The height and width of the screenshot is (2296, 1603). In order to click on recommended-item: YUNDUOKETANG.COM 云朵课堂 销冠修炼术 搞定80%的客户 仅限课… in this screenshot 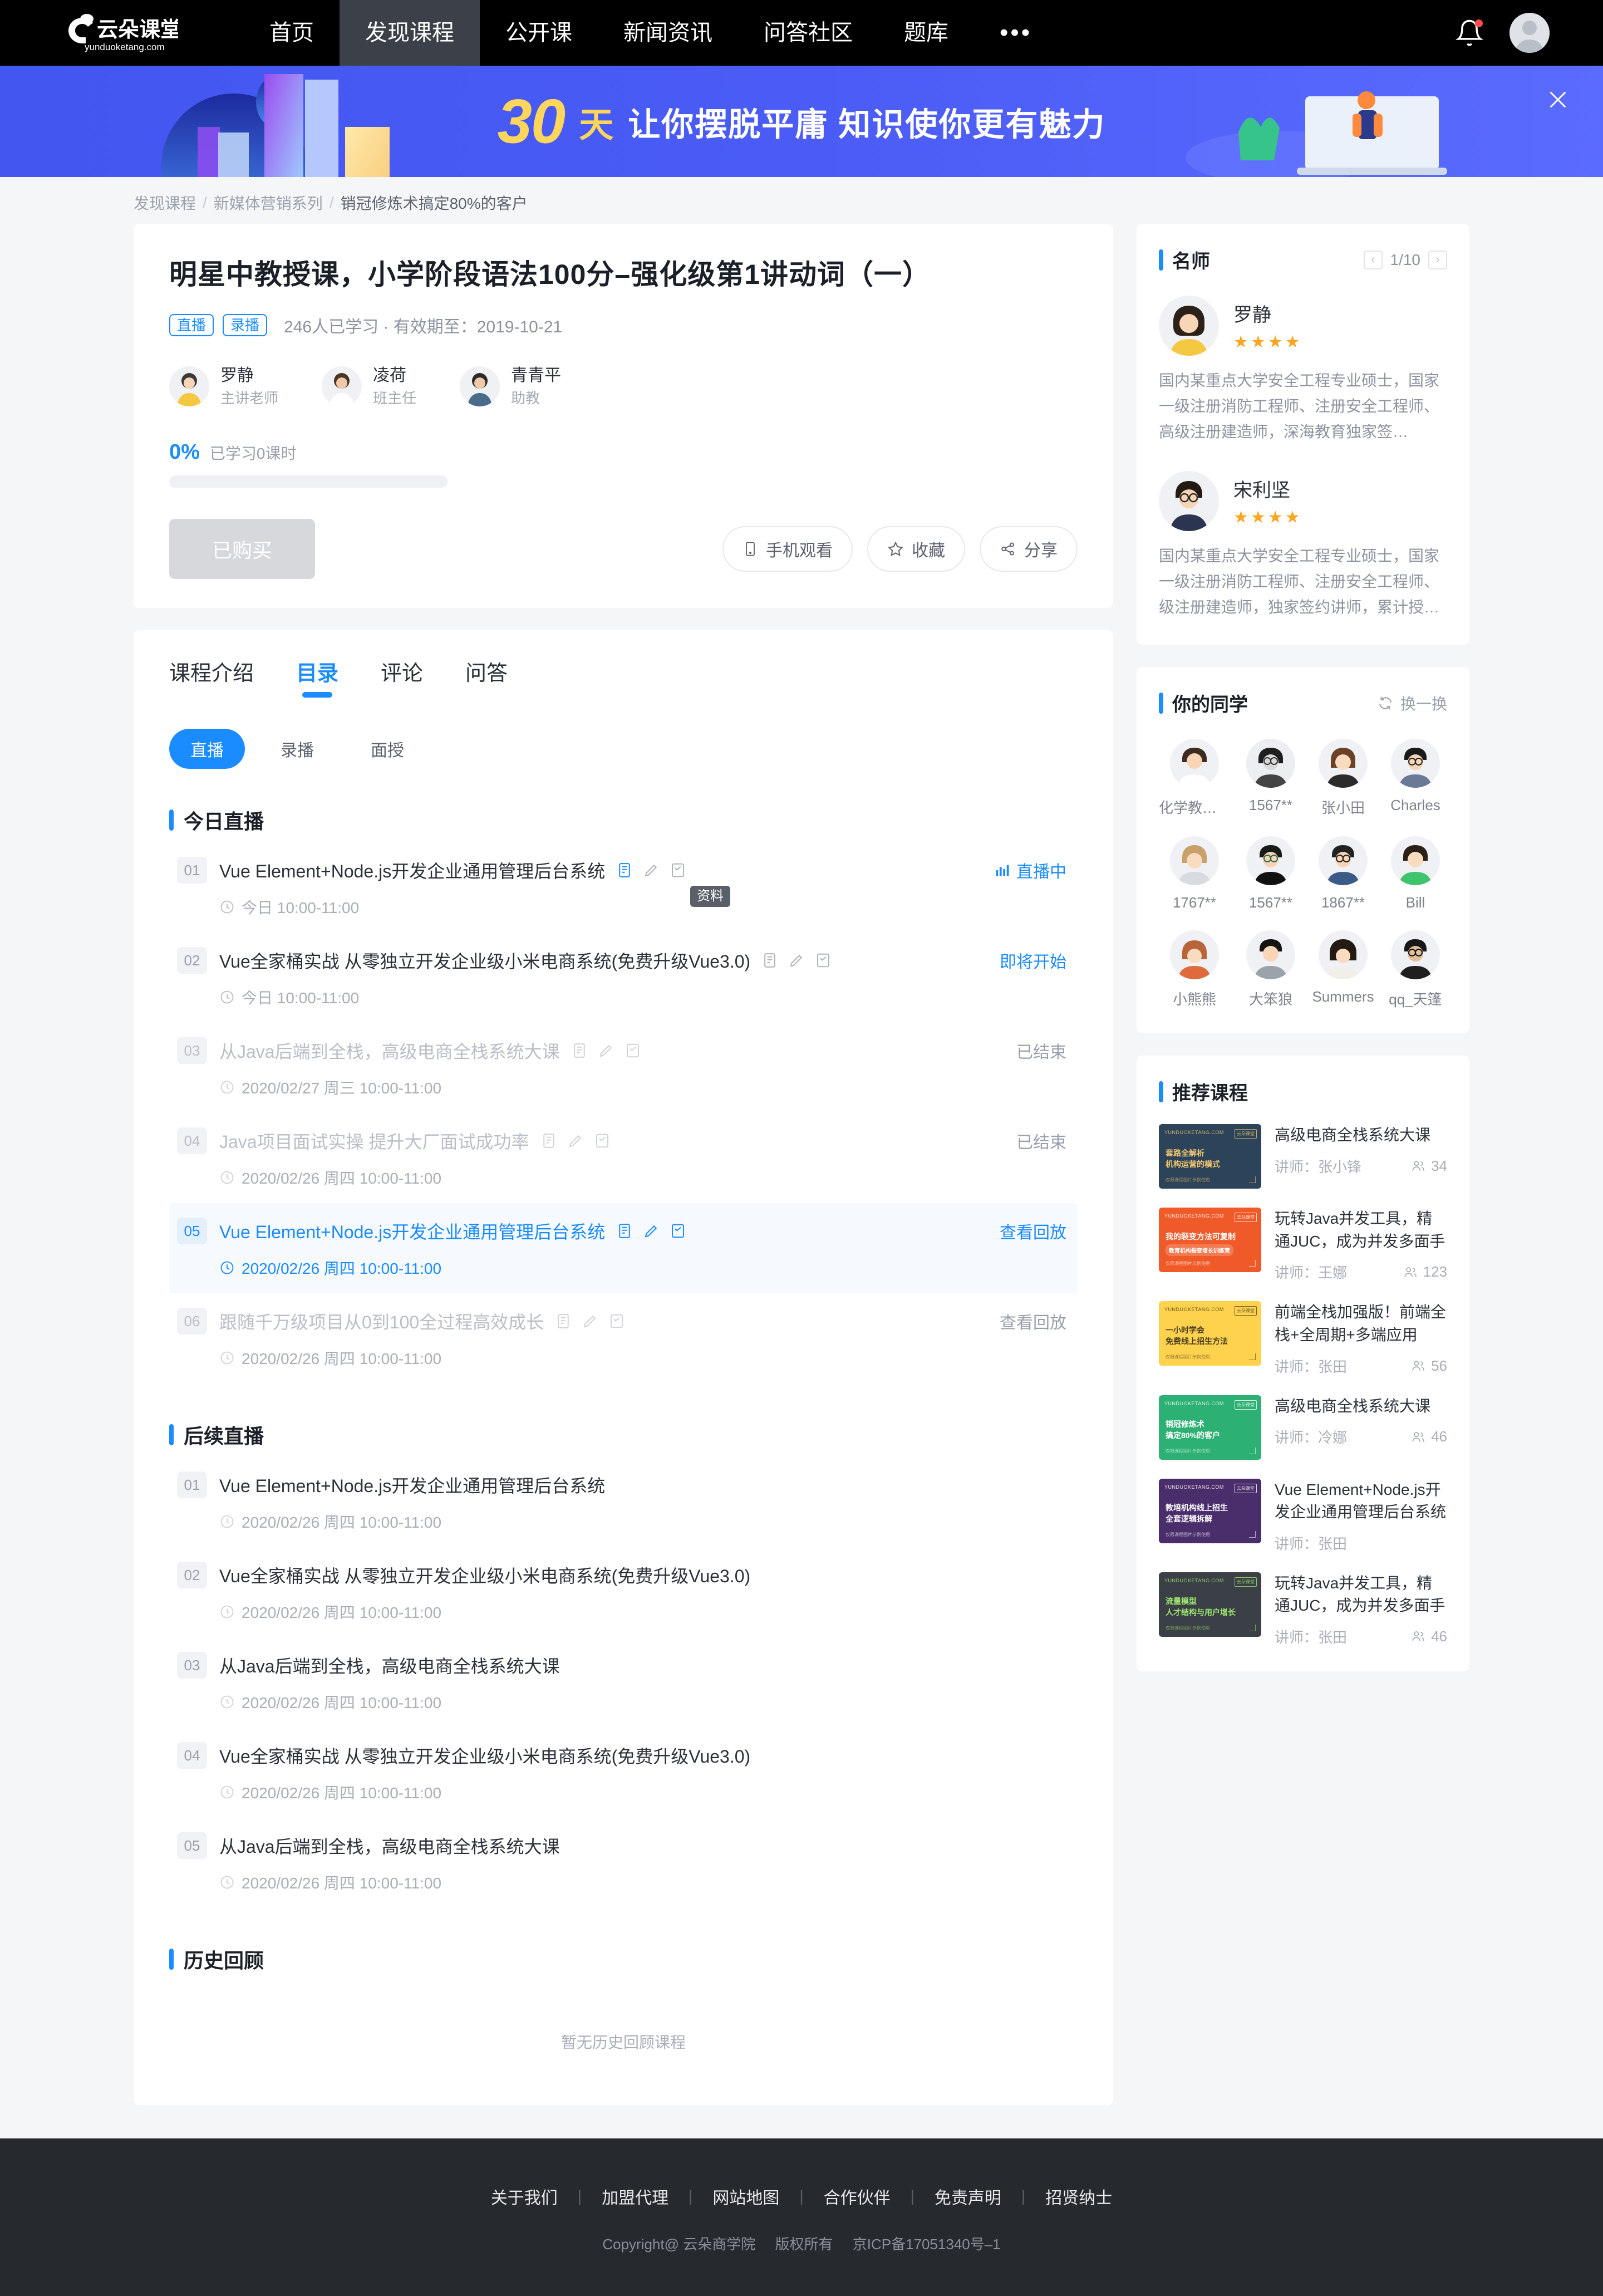, I will do `click(1303, 1428)`.